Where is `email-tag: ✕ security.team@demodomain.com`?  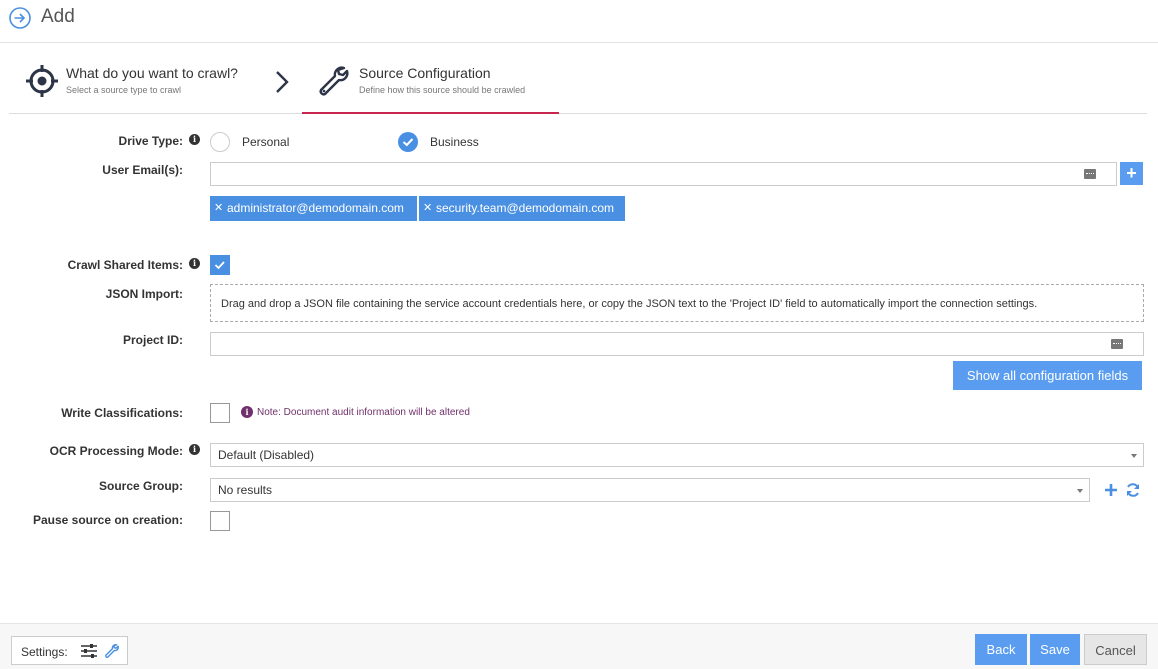 email-tag: ✕ security.team@demodomain.com is located at coordinates (522, 208).